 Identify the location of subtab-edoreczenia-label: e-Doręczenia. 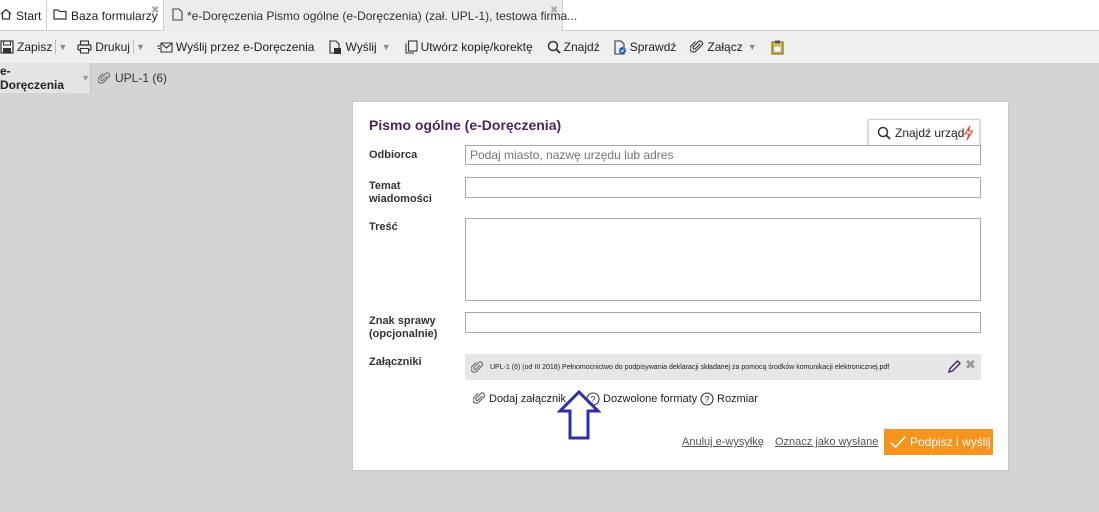
(32, 78).